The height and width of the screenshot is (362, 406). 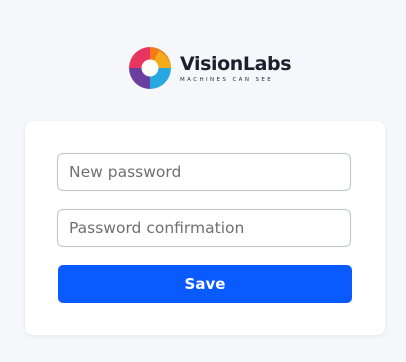 I want to click on brand-name: VisionLabs, so click(x=236, y=63).